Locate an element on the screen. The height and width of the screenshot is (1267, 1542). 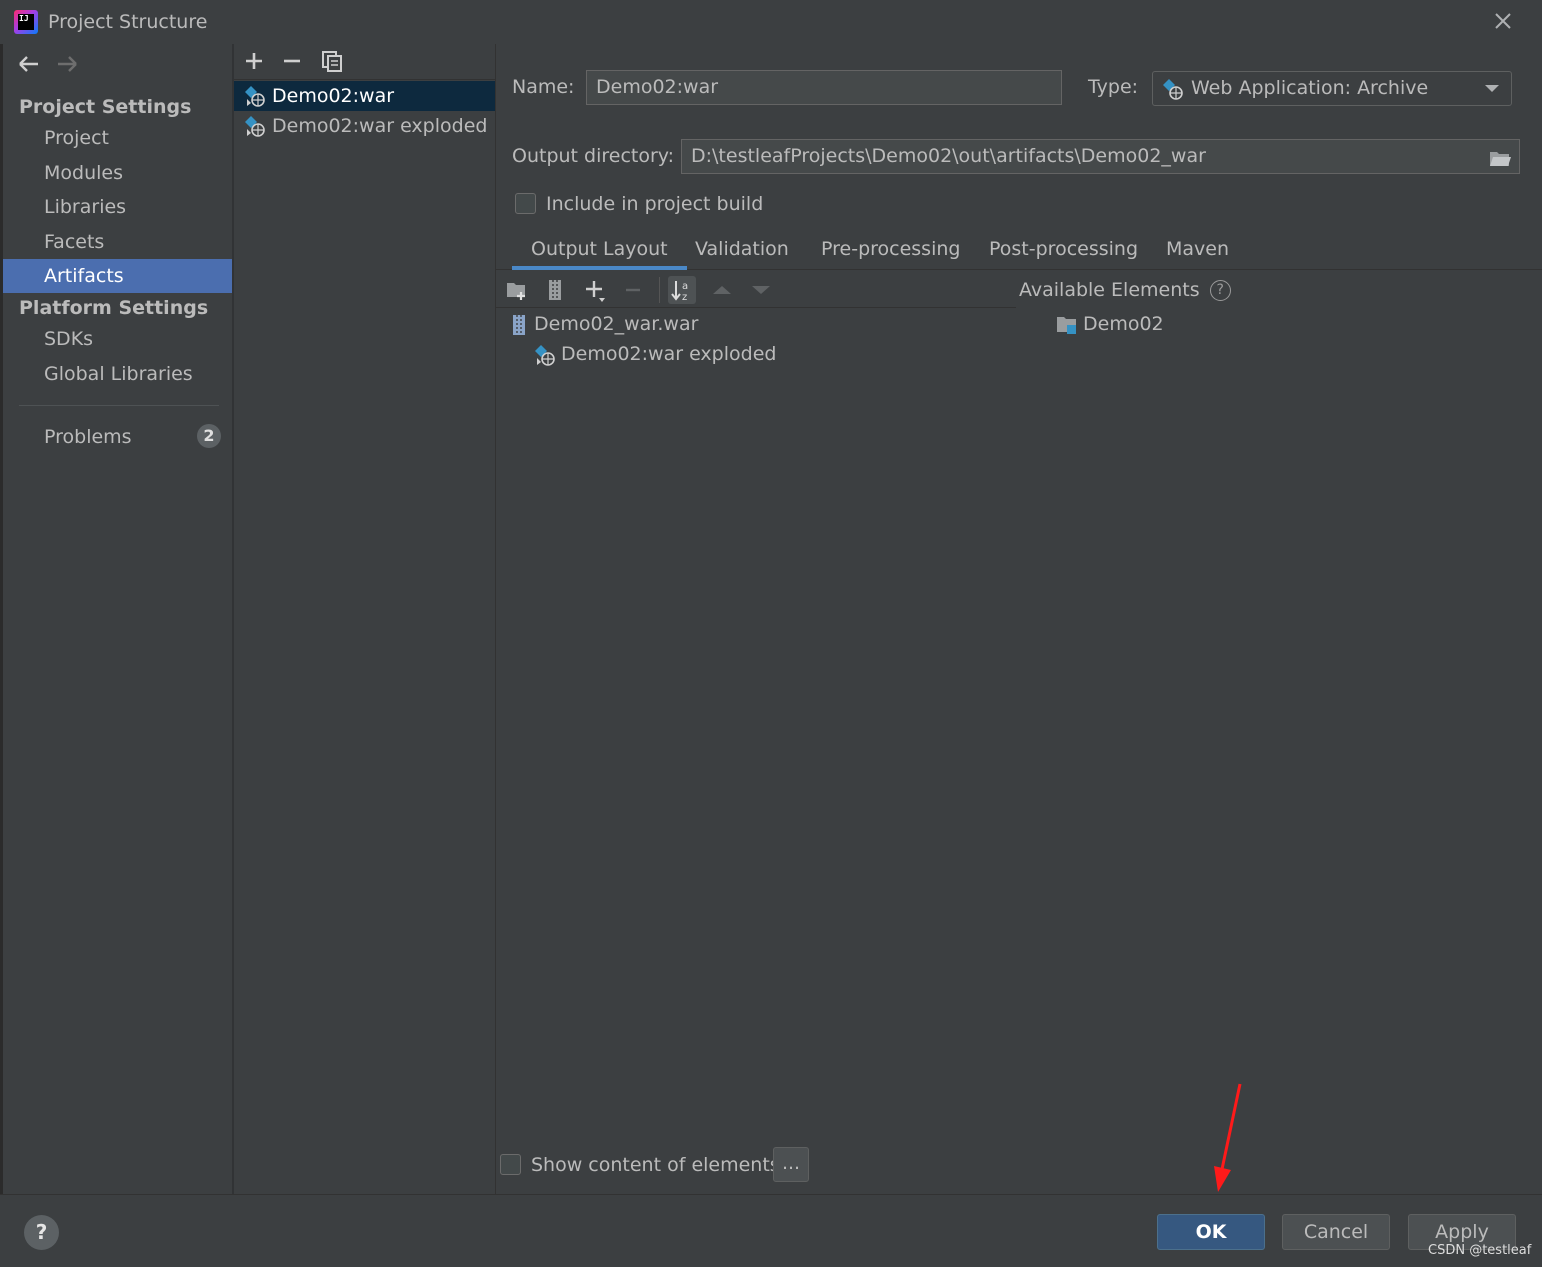
problems-count-badge: 2 is located at coordinates (209, 436).